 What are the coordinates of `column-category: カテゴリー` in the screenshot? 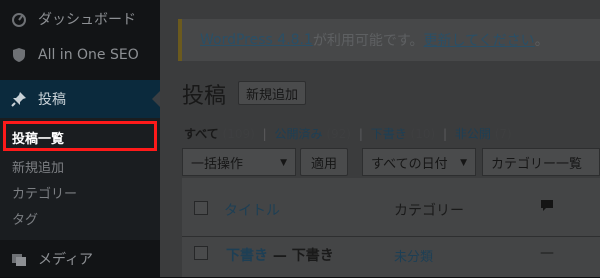 It's located at (429, 211).